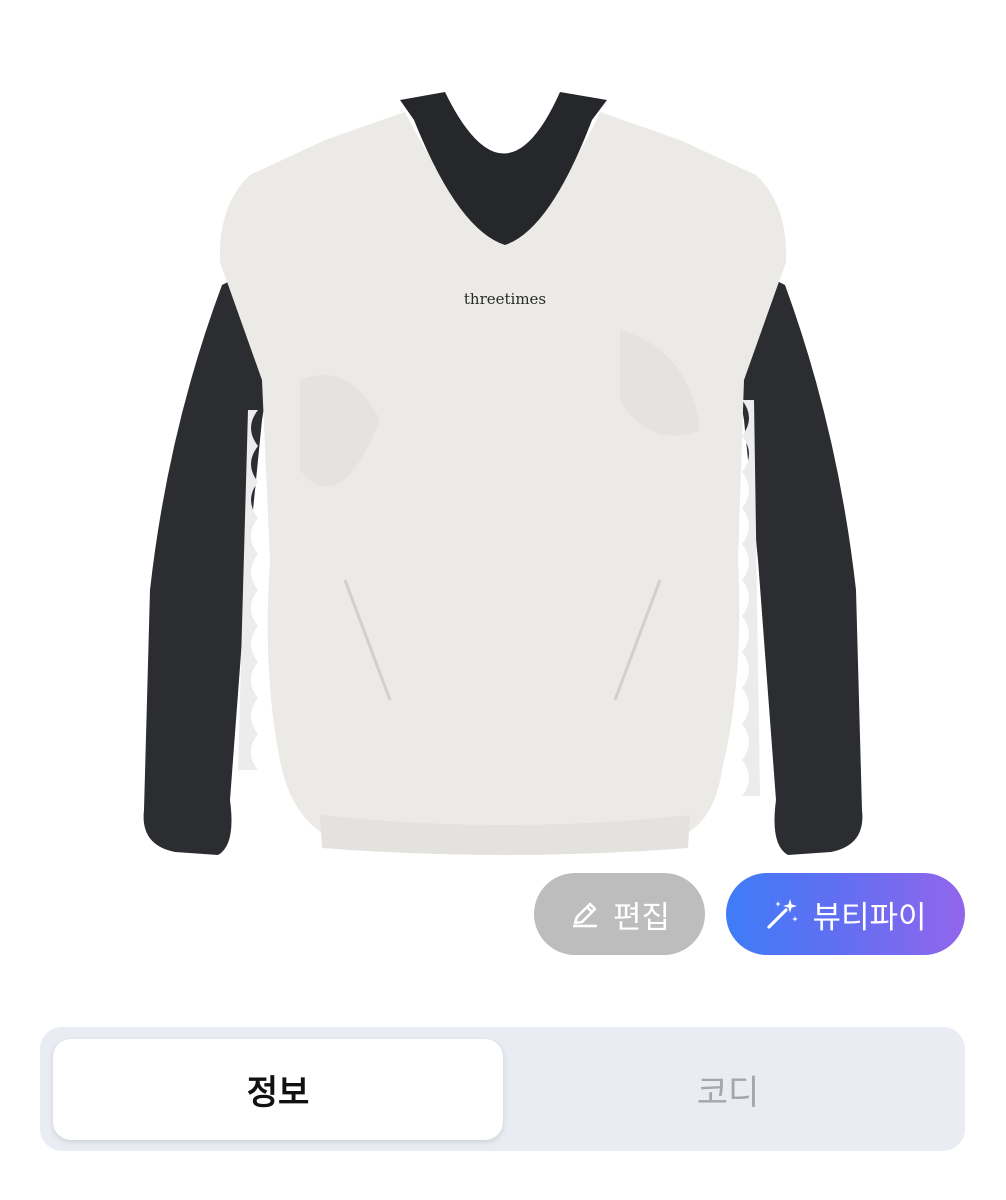 Image resolution: width=1006 pixels, height=1200 pixels. What do you see at coordinates (278, 1093) in the screenshot?
I see `tab-info-label: 정보` at bounding box center [278, 1093].